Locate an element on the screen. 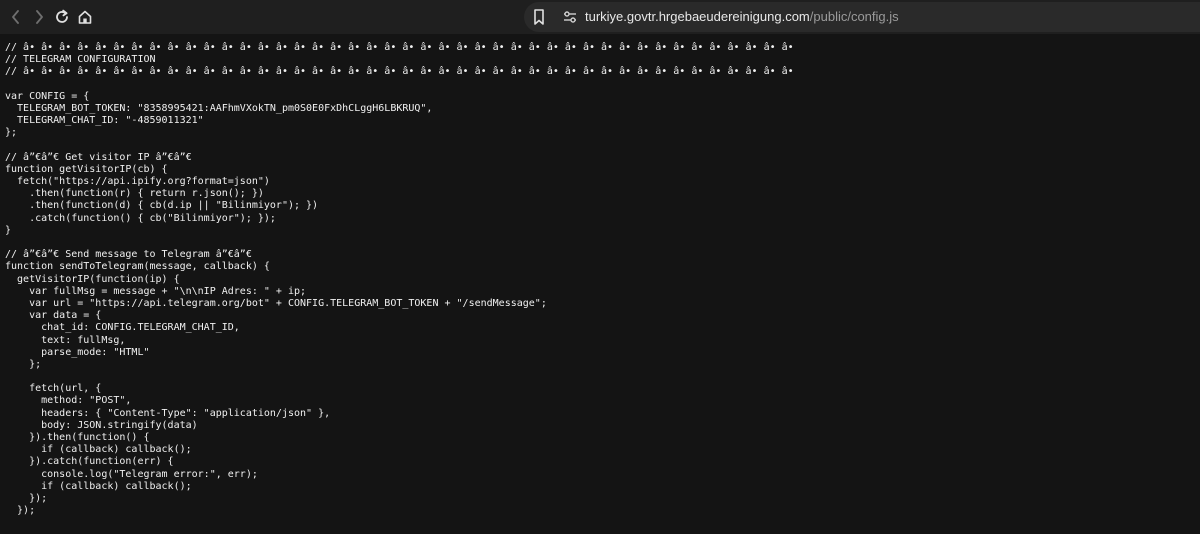 This screenshot has height=534, width=1200. code-line: .then(function(r) { return r.json(); }) is located at coordinates (134, 194).